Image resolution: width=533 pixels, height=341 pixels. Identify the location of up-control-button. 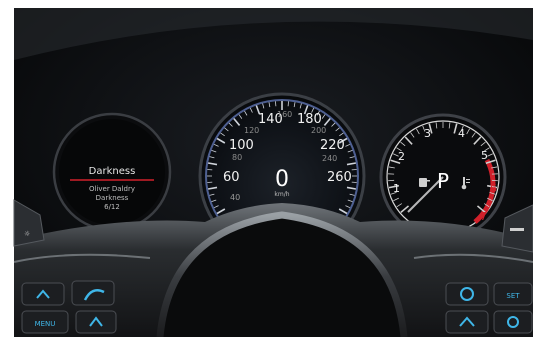
(43, 294).